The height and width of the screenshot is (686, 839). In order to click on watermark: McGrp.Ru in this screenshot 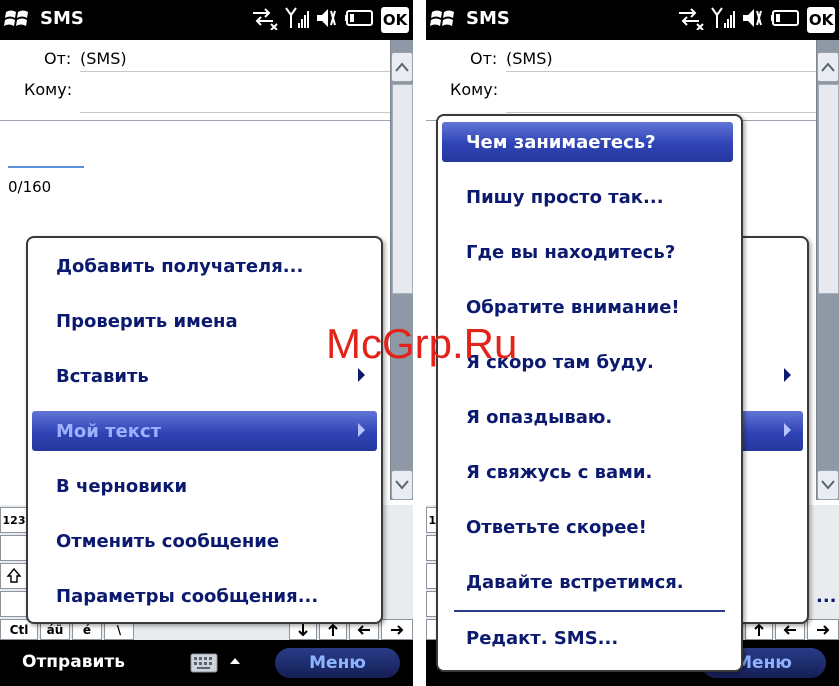, I will do `click(422, 343)`.